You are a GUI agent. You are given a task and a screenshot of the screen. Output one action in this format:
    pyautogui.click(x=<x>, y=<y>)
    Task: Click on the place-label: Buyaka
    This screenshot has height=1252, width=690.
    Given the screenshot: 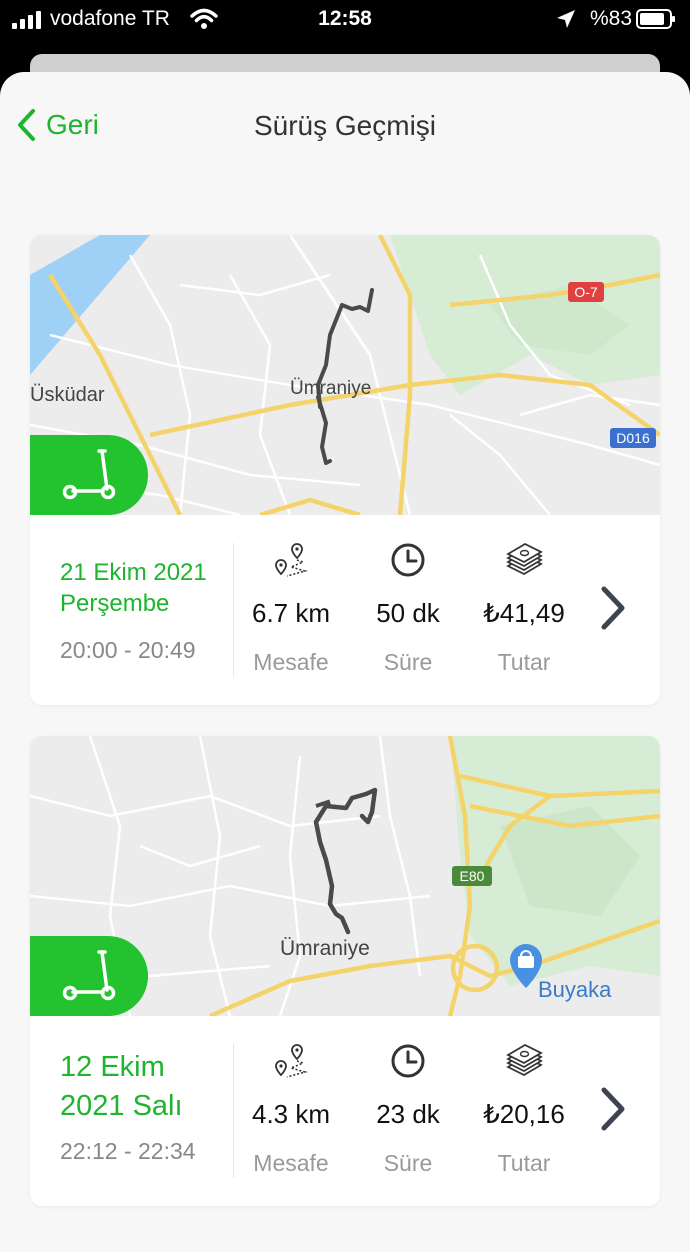 What is the action you would take?
    pyautogui.click(x=575, y=989)
    